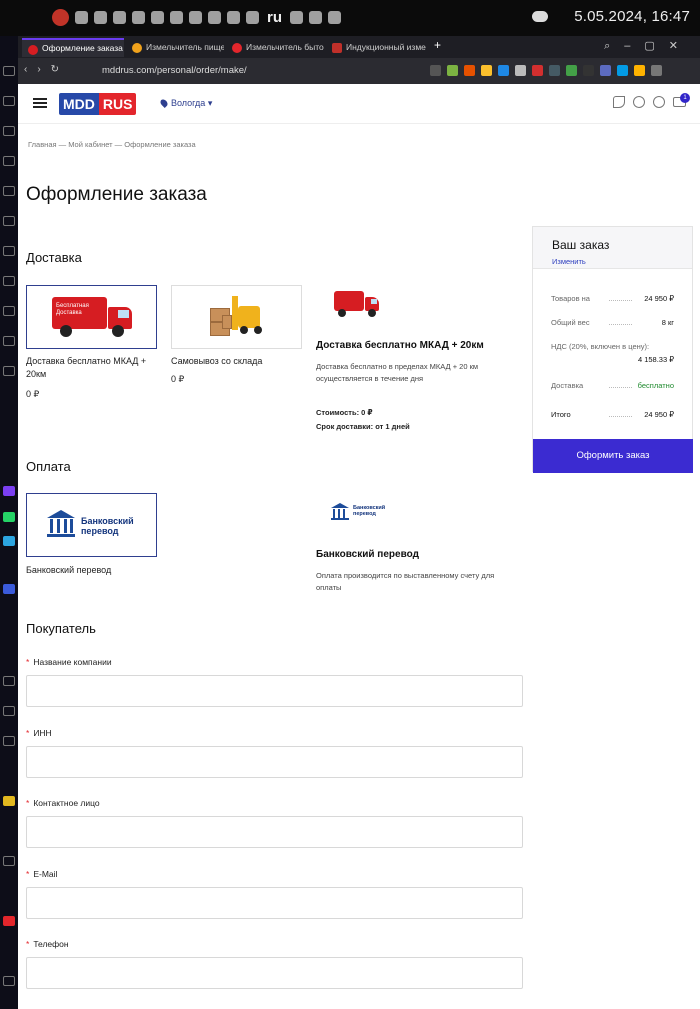  I want to click on email-input, so click(274, 903).